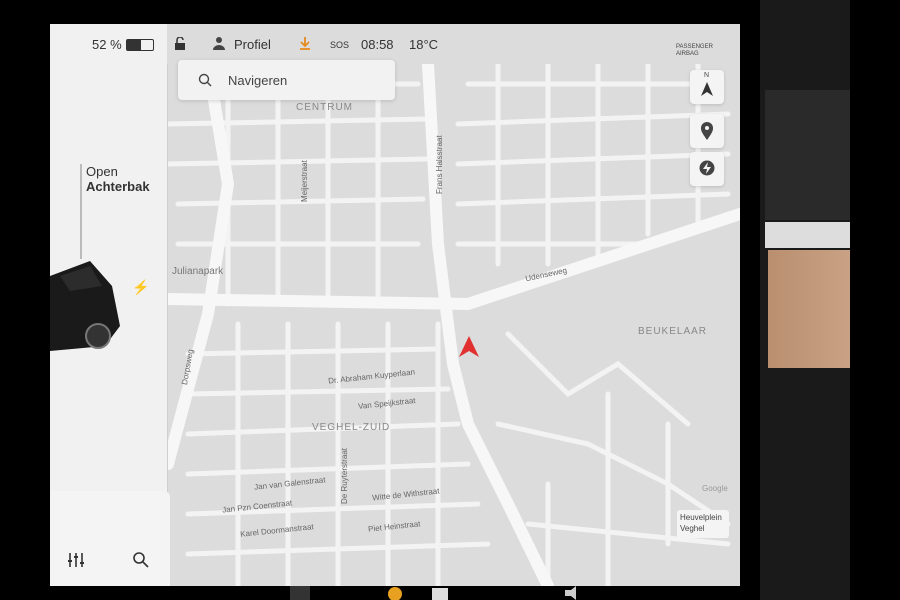  I want to click on map-label-frans-halsstraat: Frans Halsstraat, so click(439, 164).